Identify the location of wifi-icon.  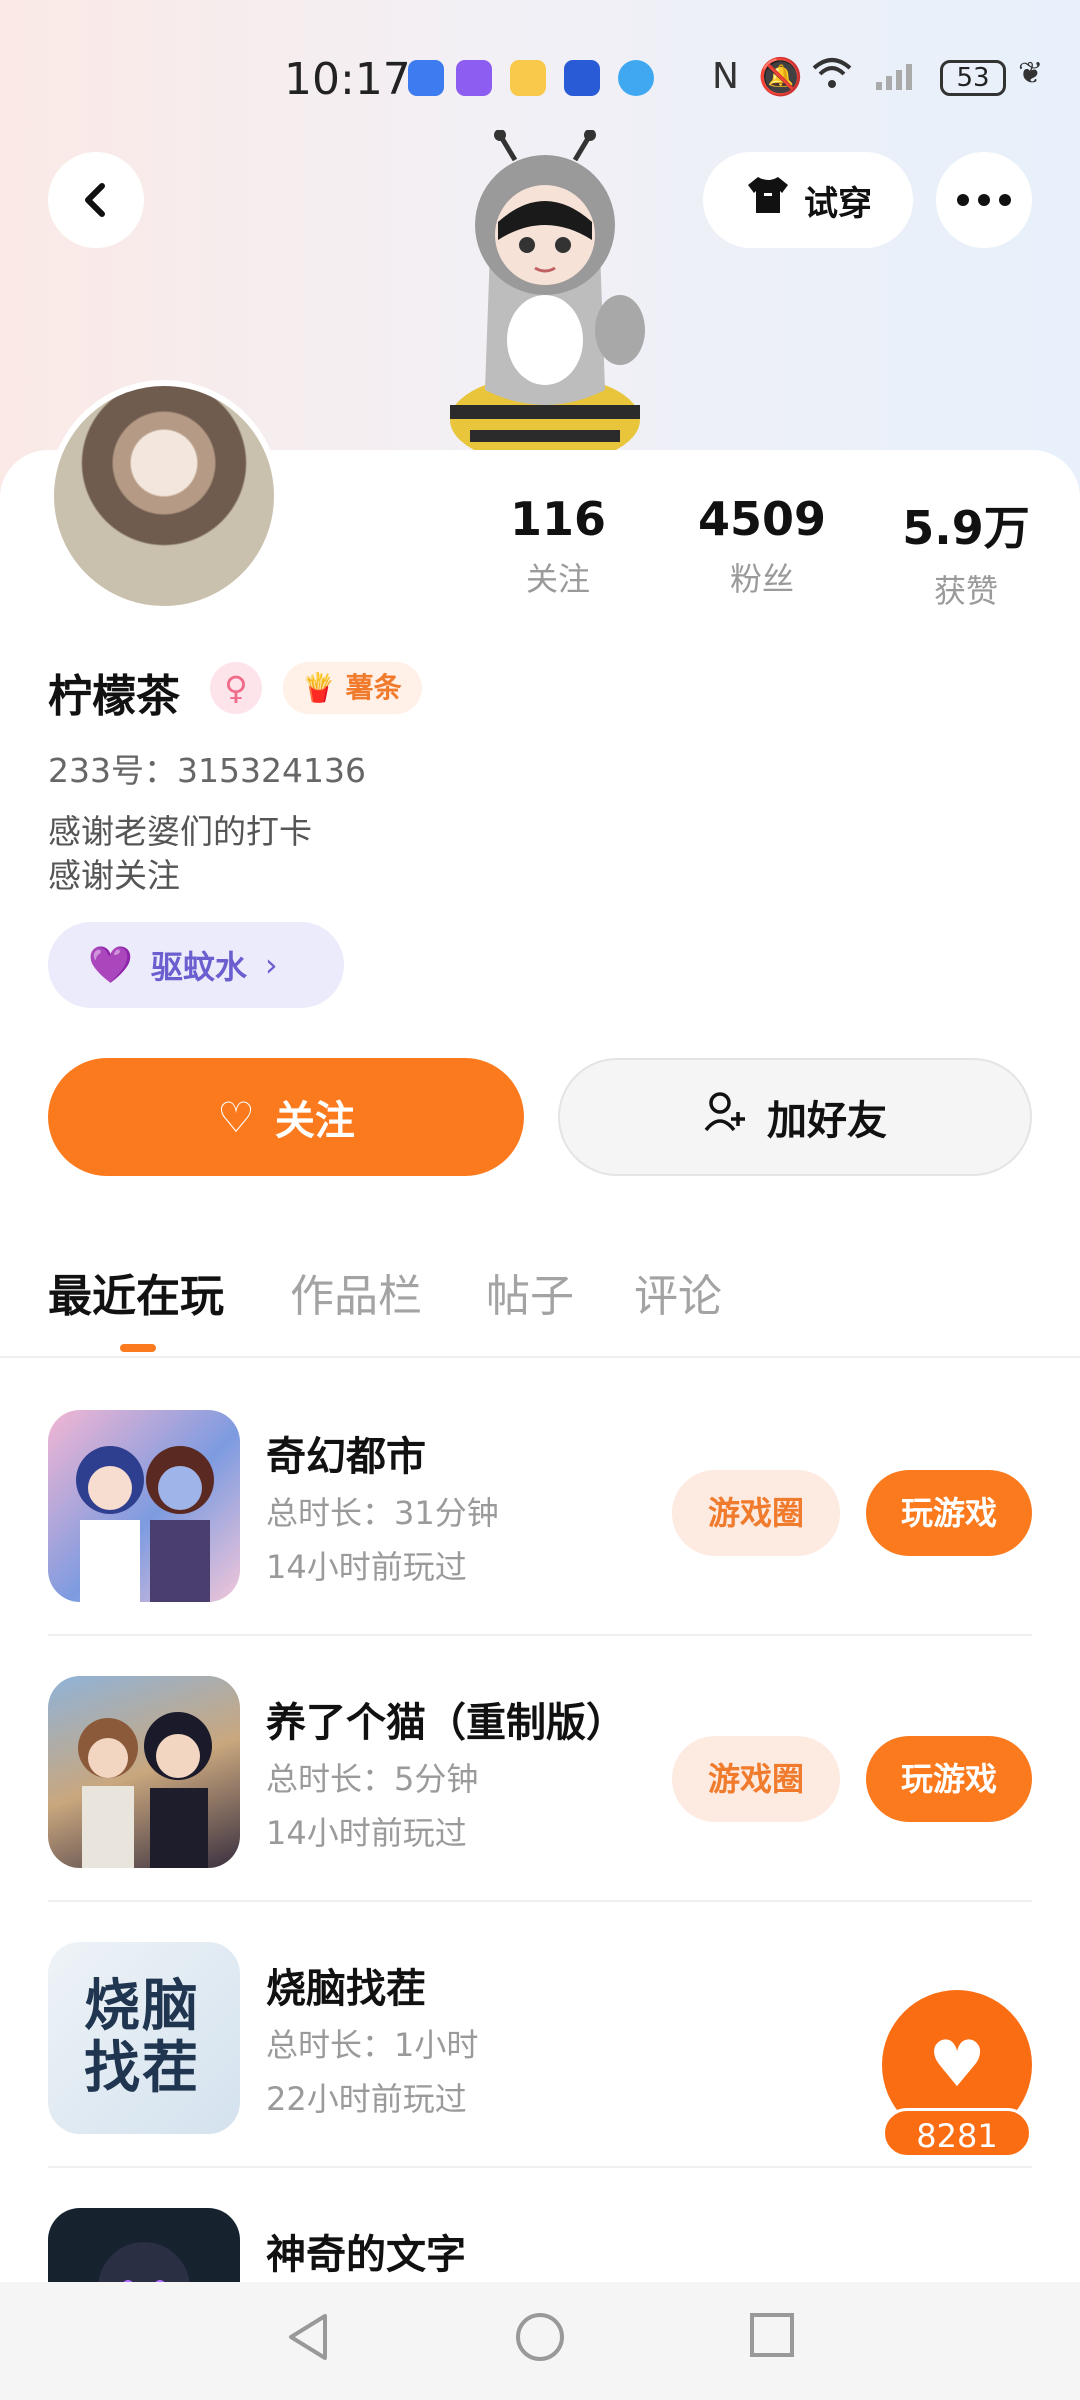
(832, 78).